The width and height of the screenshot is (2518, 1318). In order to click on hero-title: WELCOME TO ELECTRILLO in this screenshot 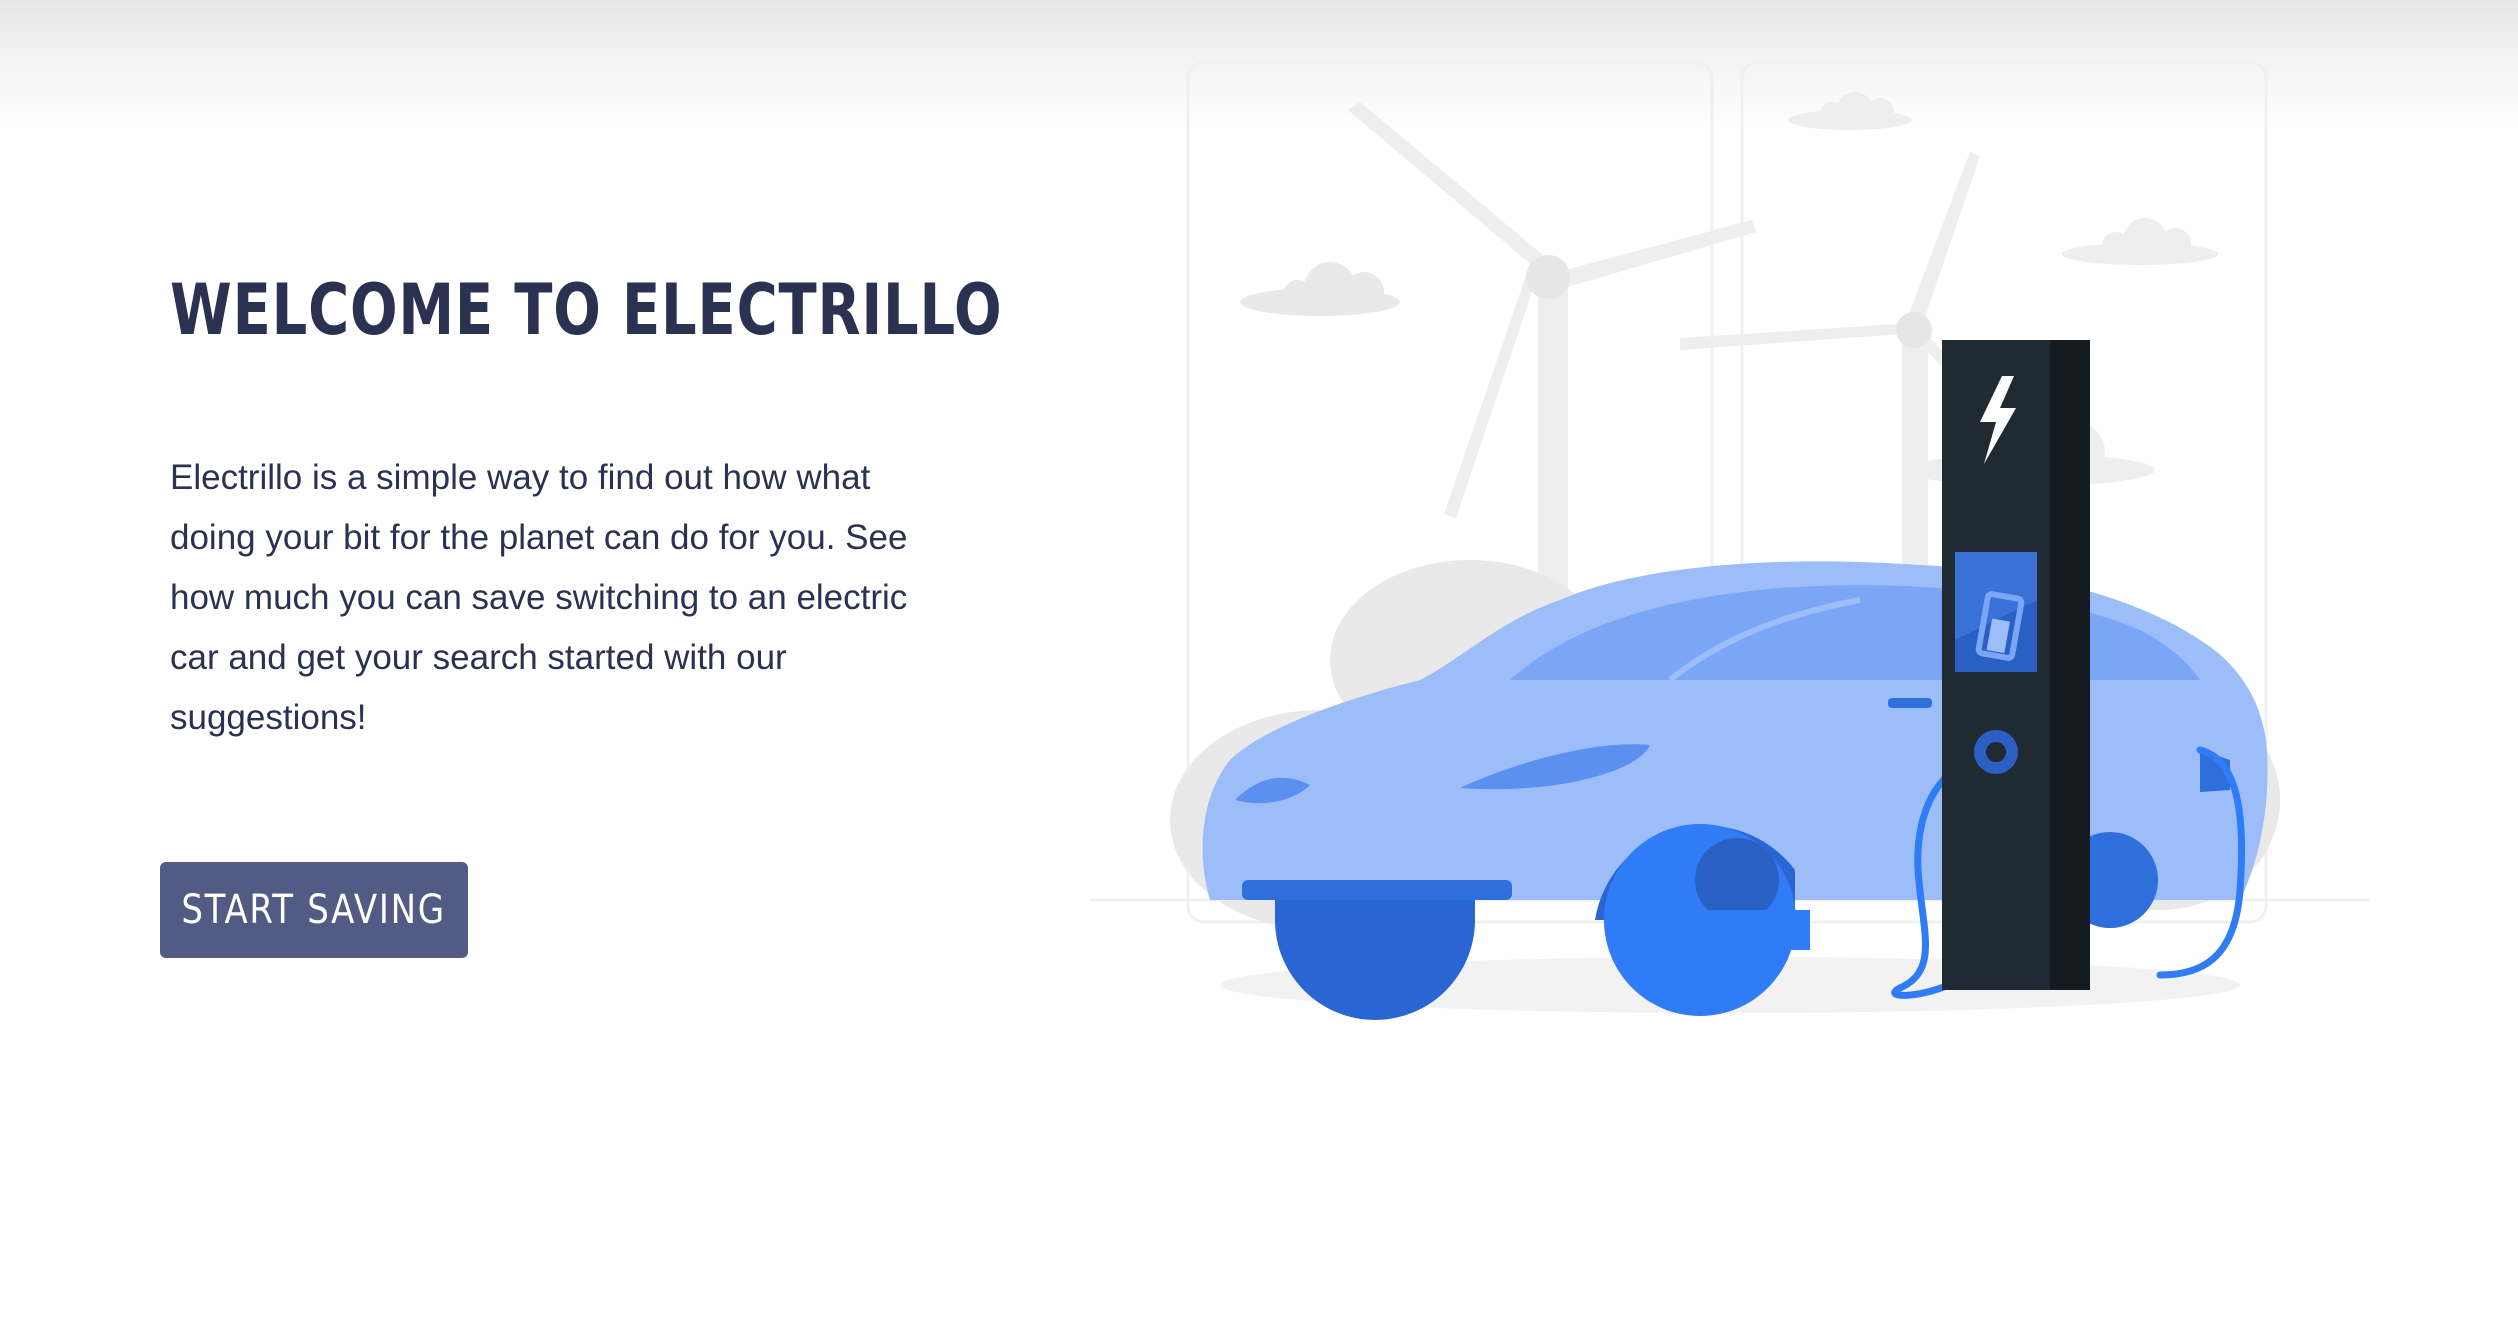, I will do `click(586, 310)`.